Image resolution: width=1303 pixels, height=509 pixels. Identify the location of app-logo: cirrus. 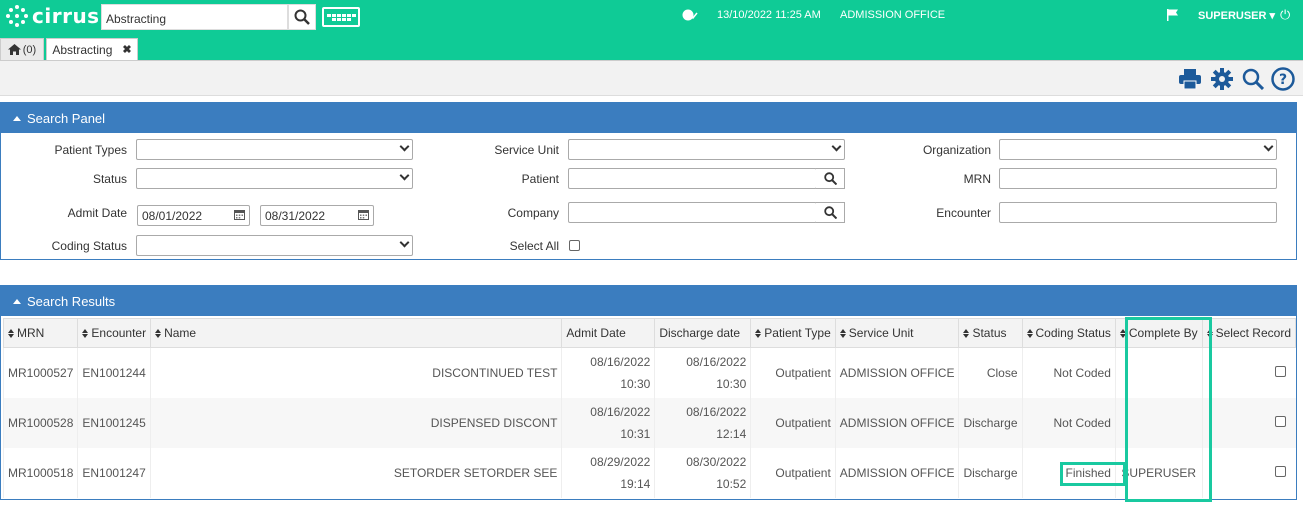
(53, 16).